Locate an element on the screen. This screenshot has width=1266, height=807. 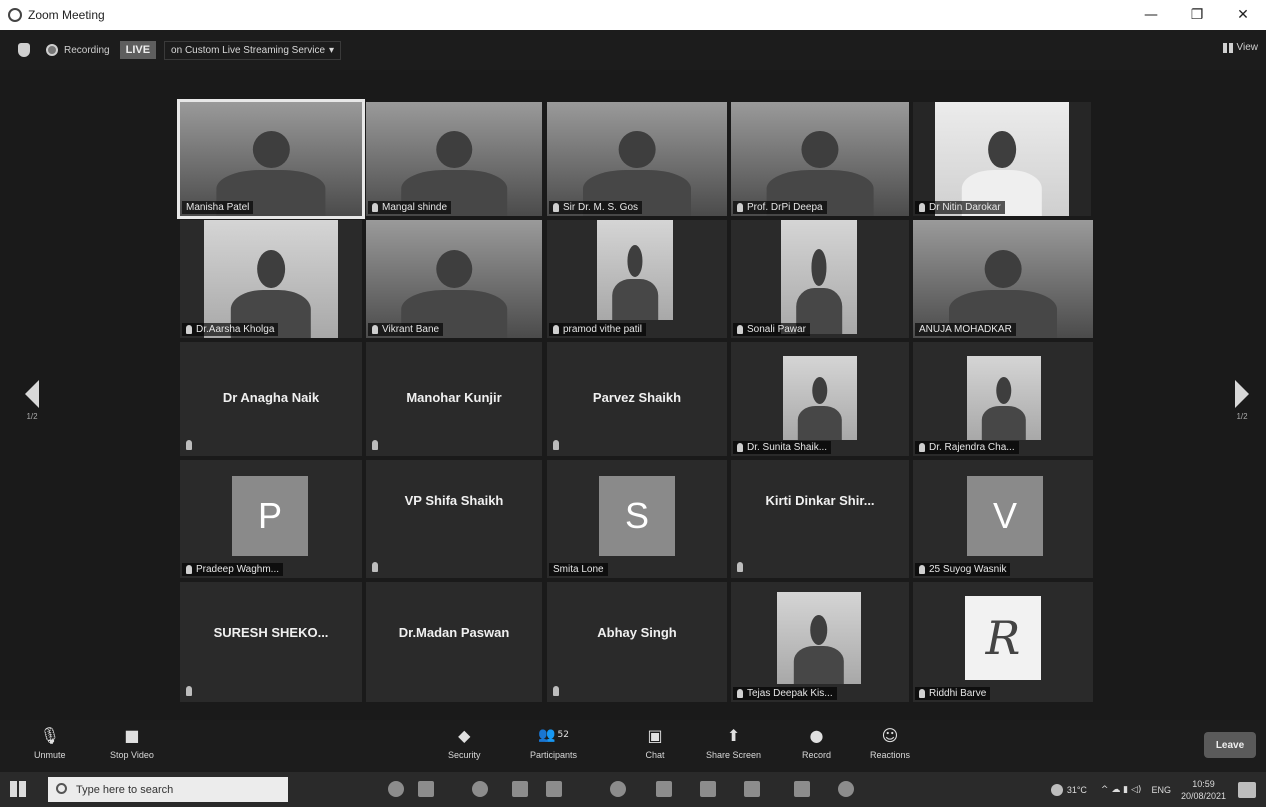
profile-photo is located at coordinates (820, 398).